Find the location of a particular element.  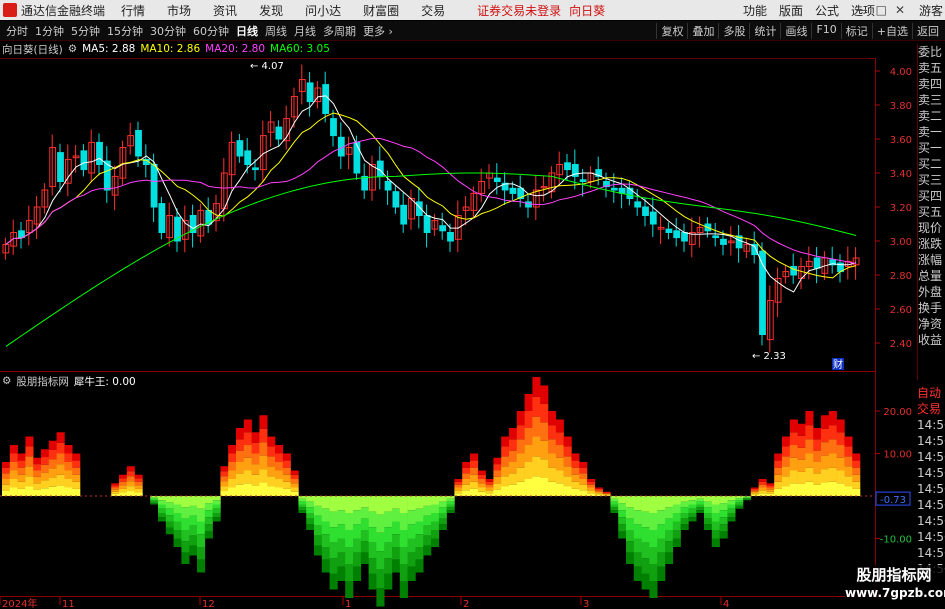

settings-gear-icon: ⚙ is located at coordinates (72, 49).